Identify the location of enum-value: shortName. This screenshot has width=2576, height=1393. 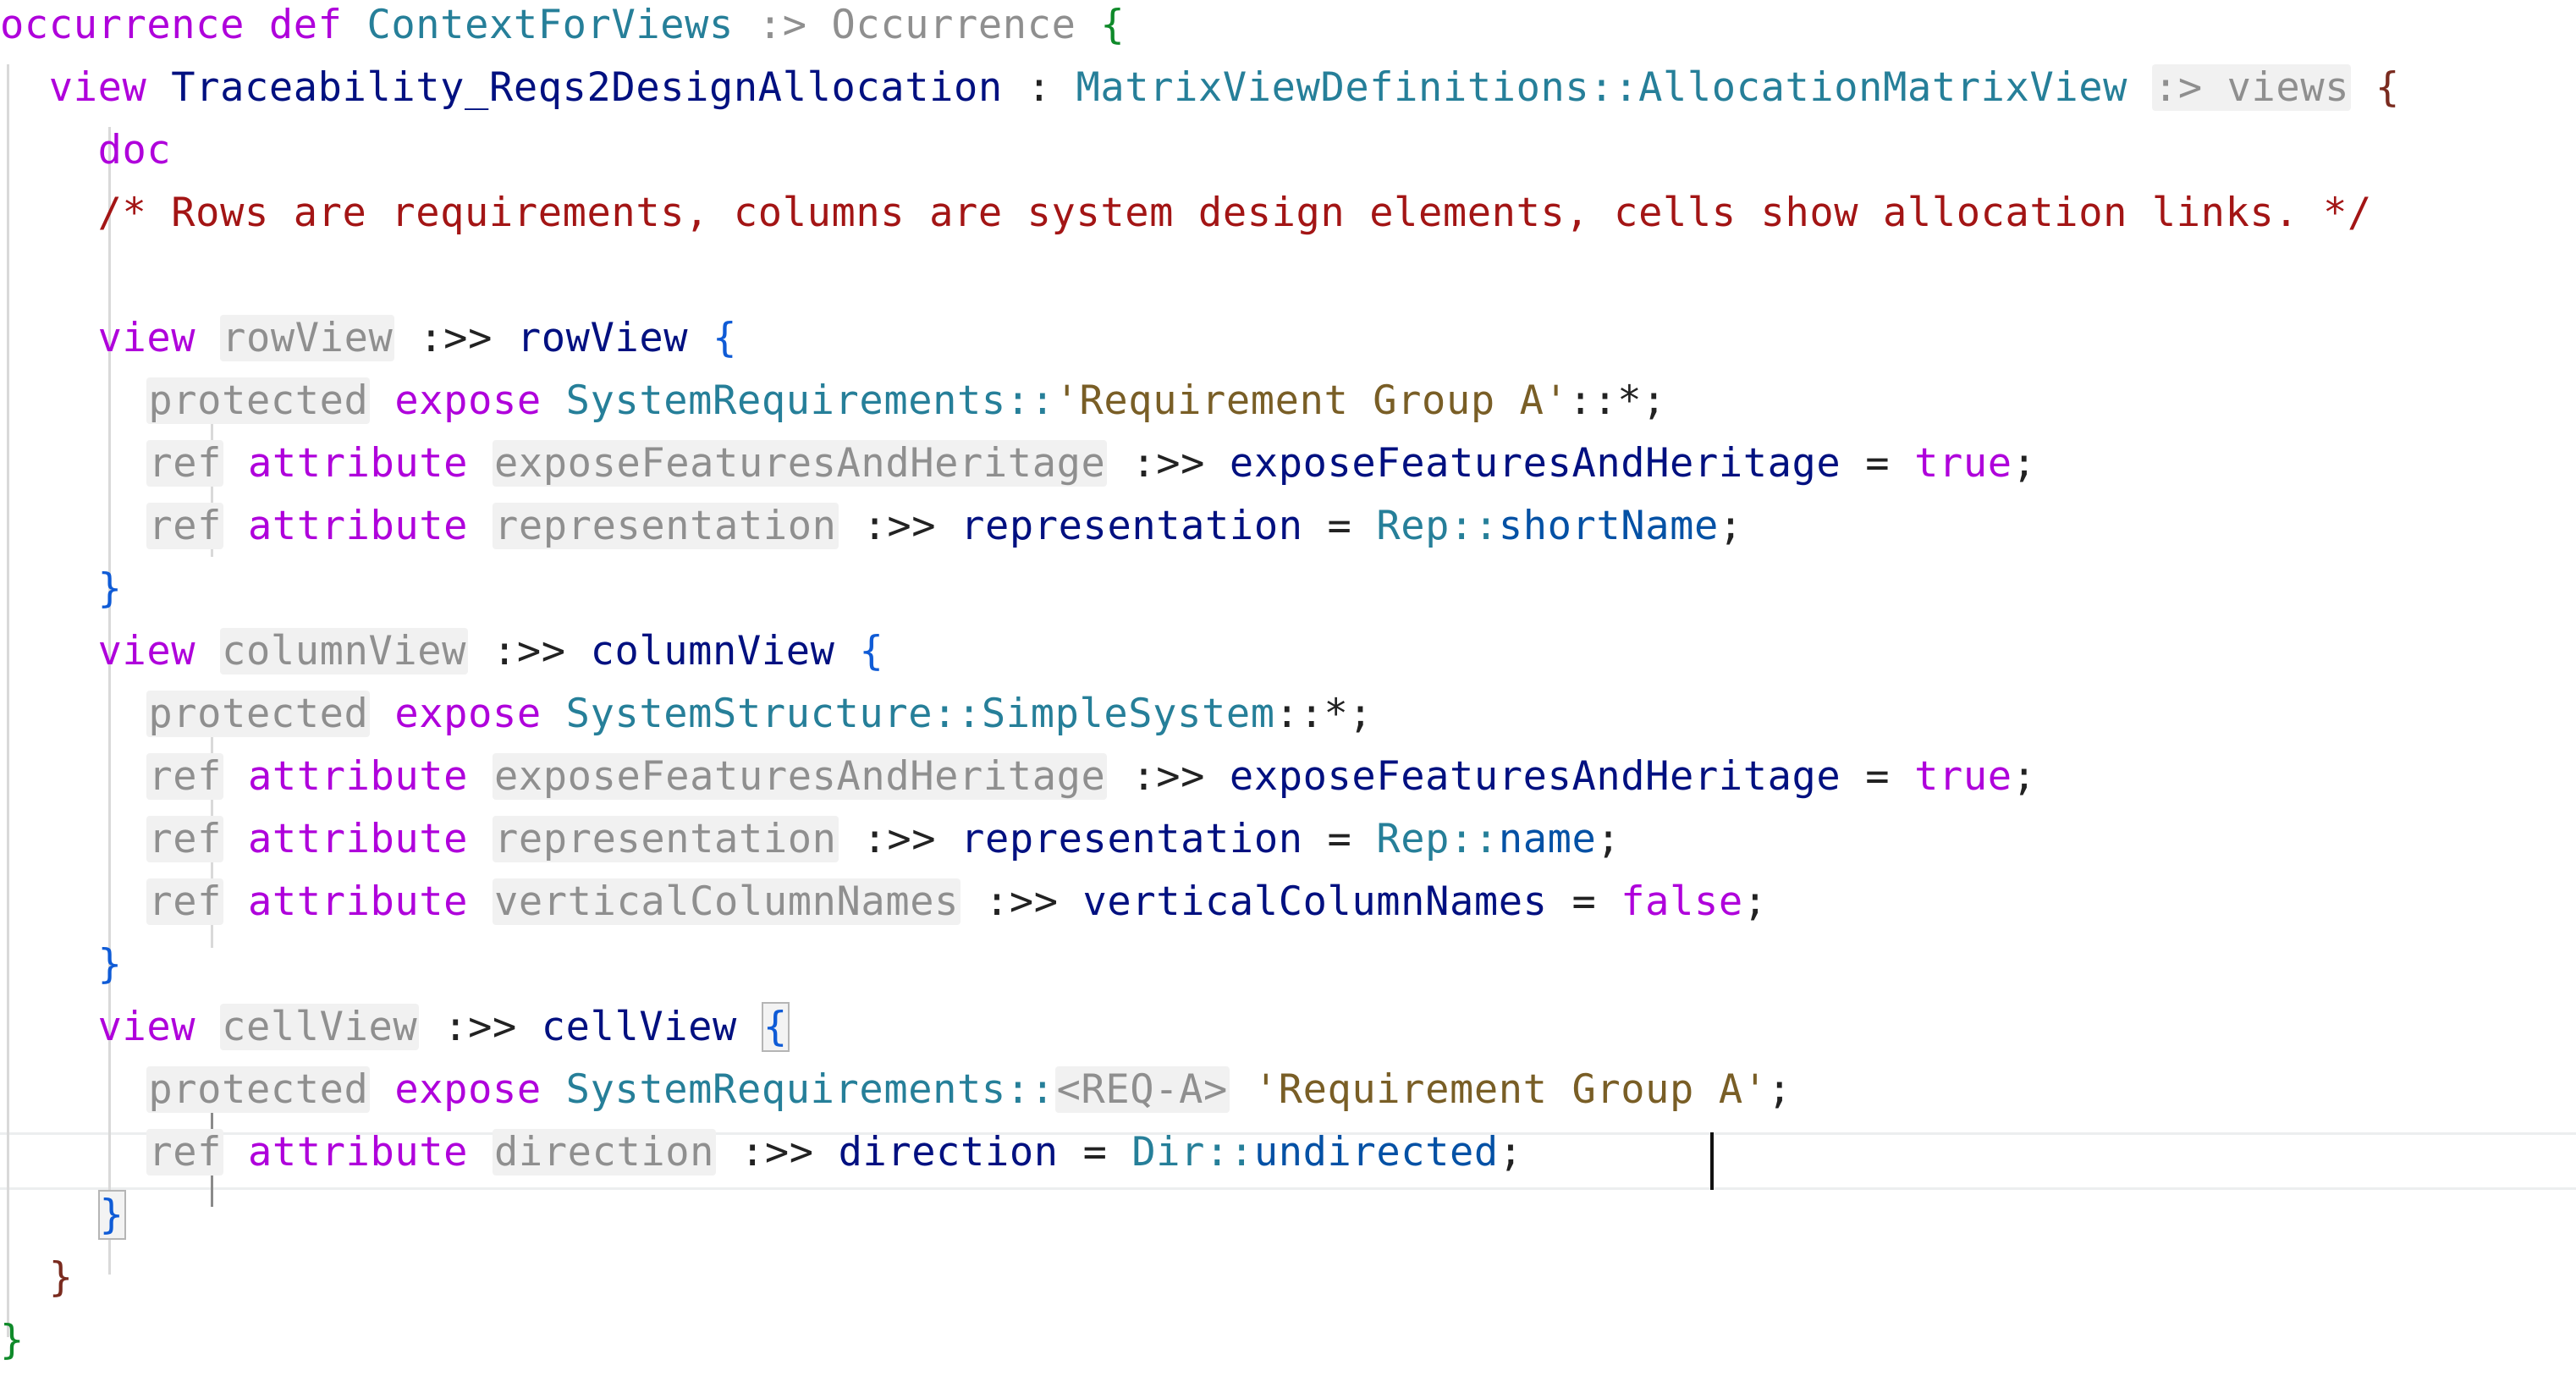
(1608, 526).